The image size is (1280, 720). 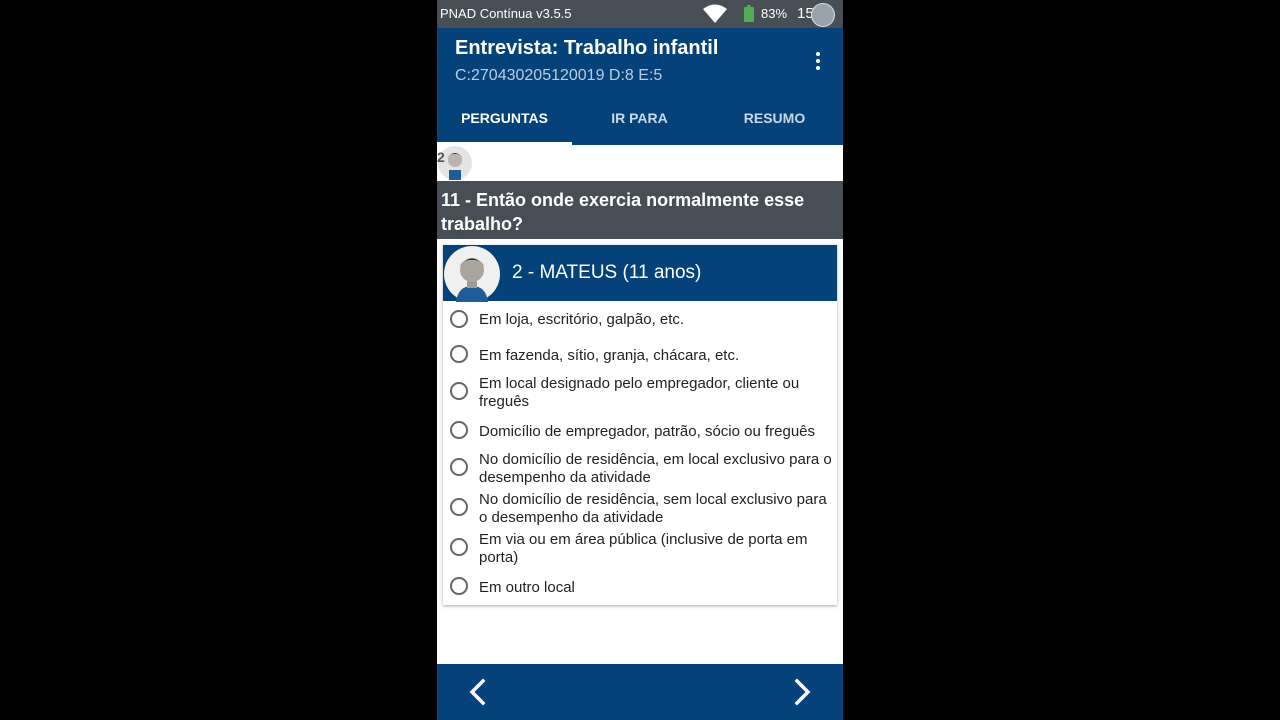 What do you see at coordinates (640, 163) in the screenshot?
I see `resident-selector: 2` at bounding box center [640, 163].